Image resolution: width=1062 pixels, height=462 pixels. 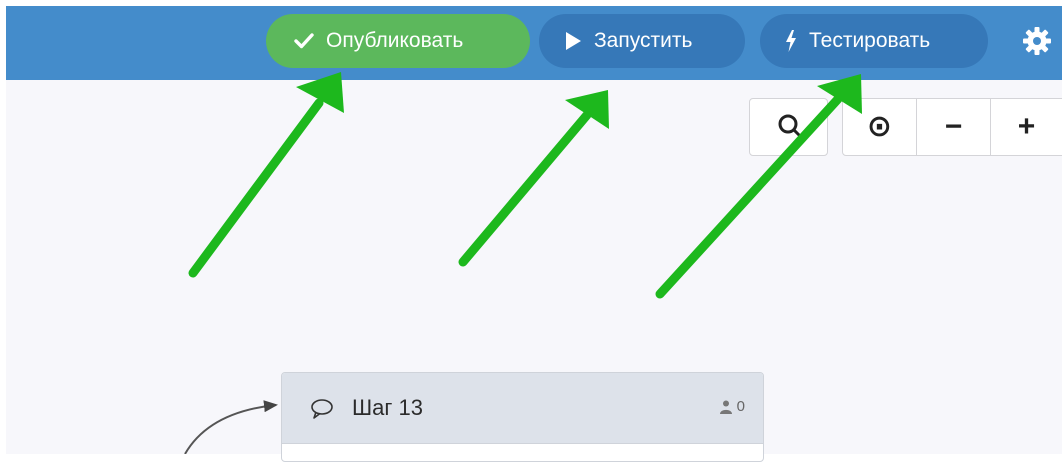 I want to click on annotation-arrow-run, so click(x=533, y=178).